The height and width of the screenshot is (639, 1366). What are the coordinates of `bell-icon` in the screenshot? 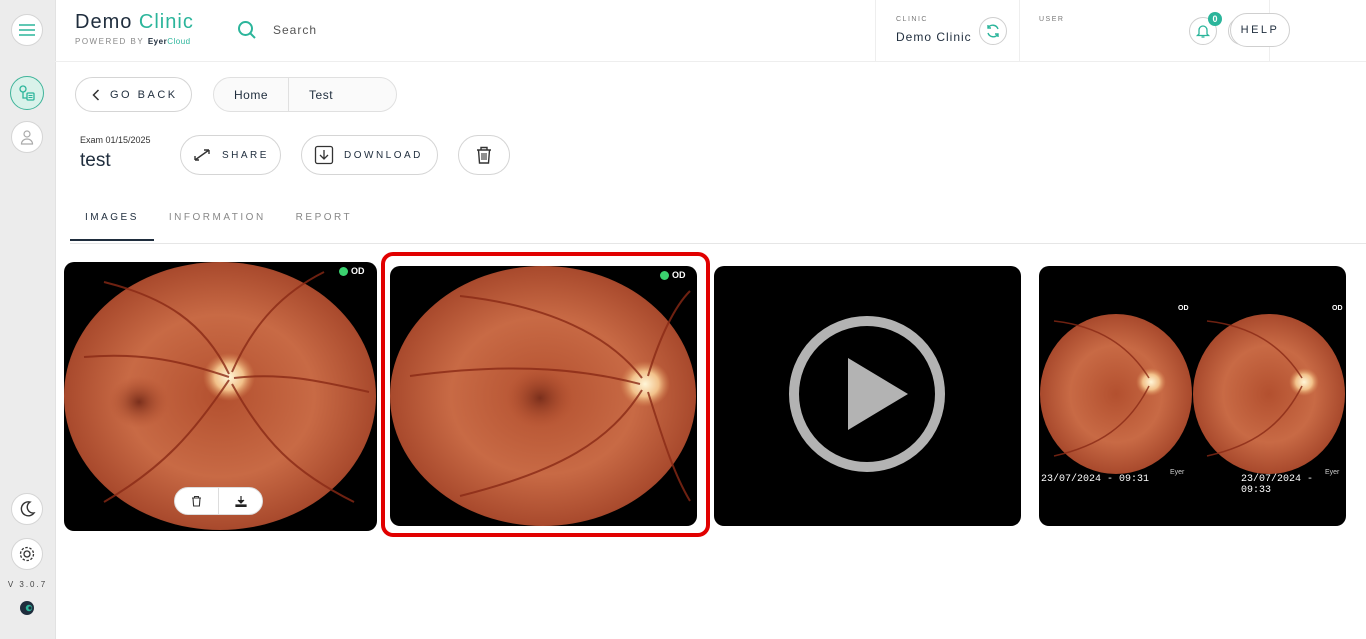 It's located at (1203, 31).